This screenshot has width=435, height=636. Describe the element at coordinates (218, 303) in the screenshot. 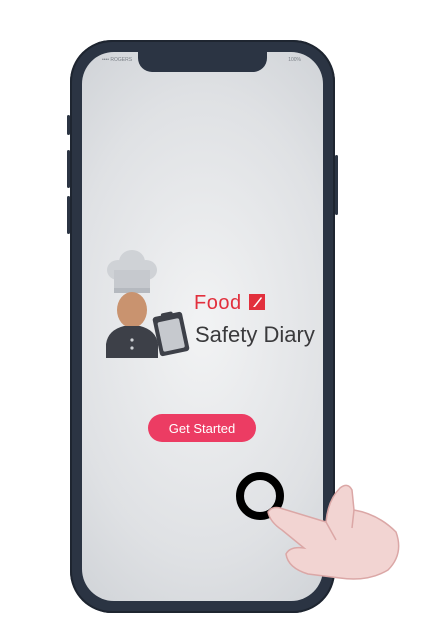

I see `brand-name-main: Food` at that location.